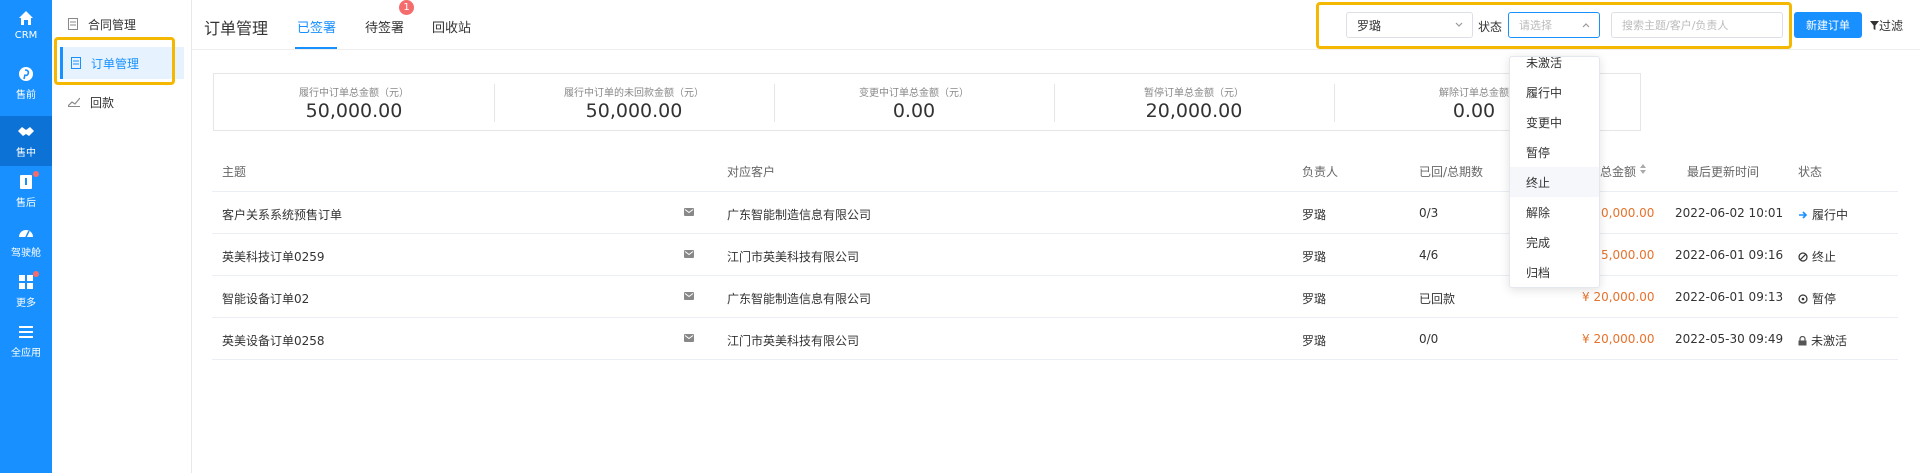 This screenshot has height=473, width=1920. I want to click on status-dropdown: 未激活 履行中 变更中 暂停 终止 解除 完成 归档, so click(1554, 172).